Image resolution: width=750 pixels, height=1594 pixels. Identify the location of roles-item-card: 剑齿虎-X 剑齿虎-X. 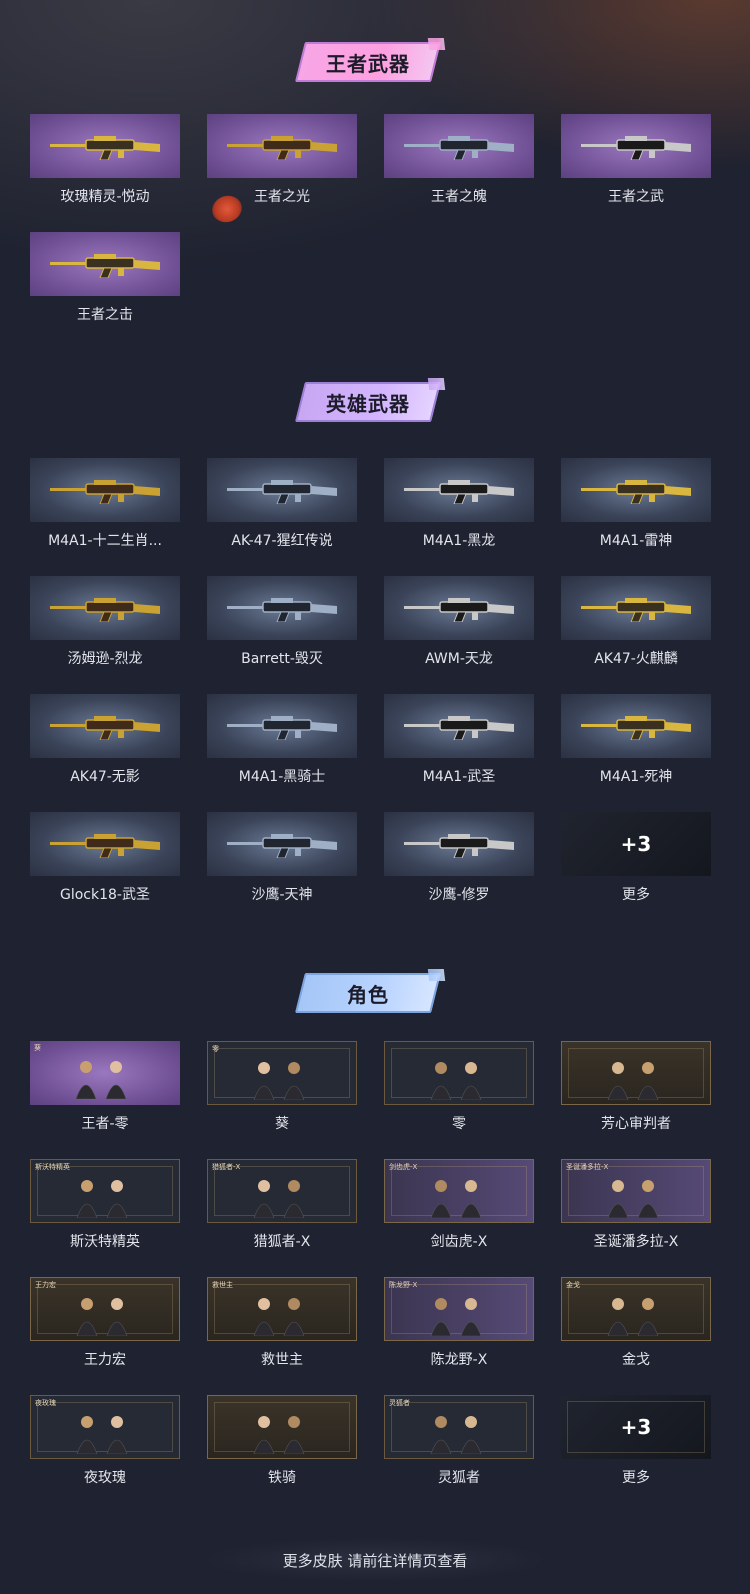
(459, 1209).